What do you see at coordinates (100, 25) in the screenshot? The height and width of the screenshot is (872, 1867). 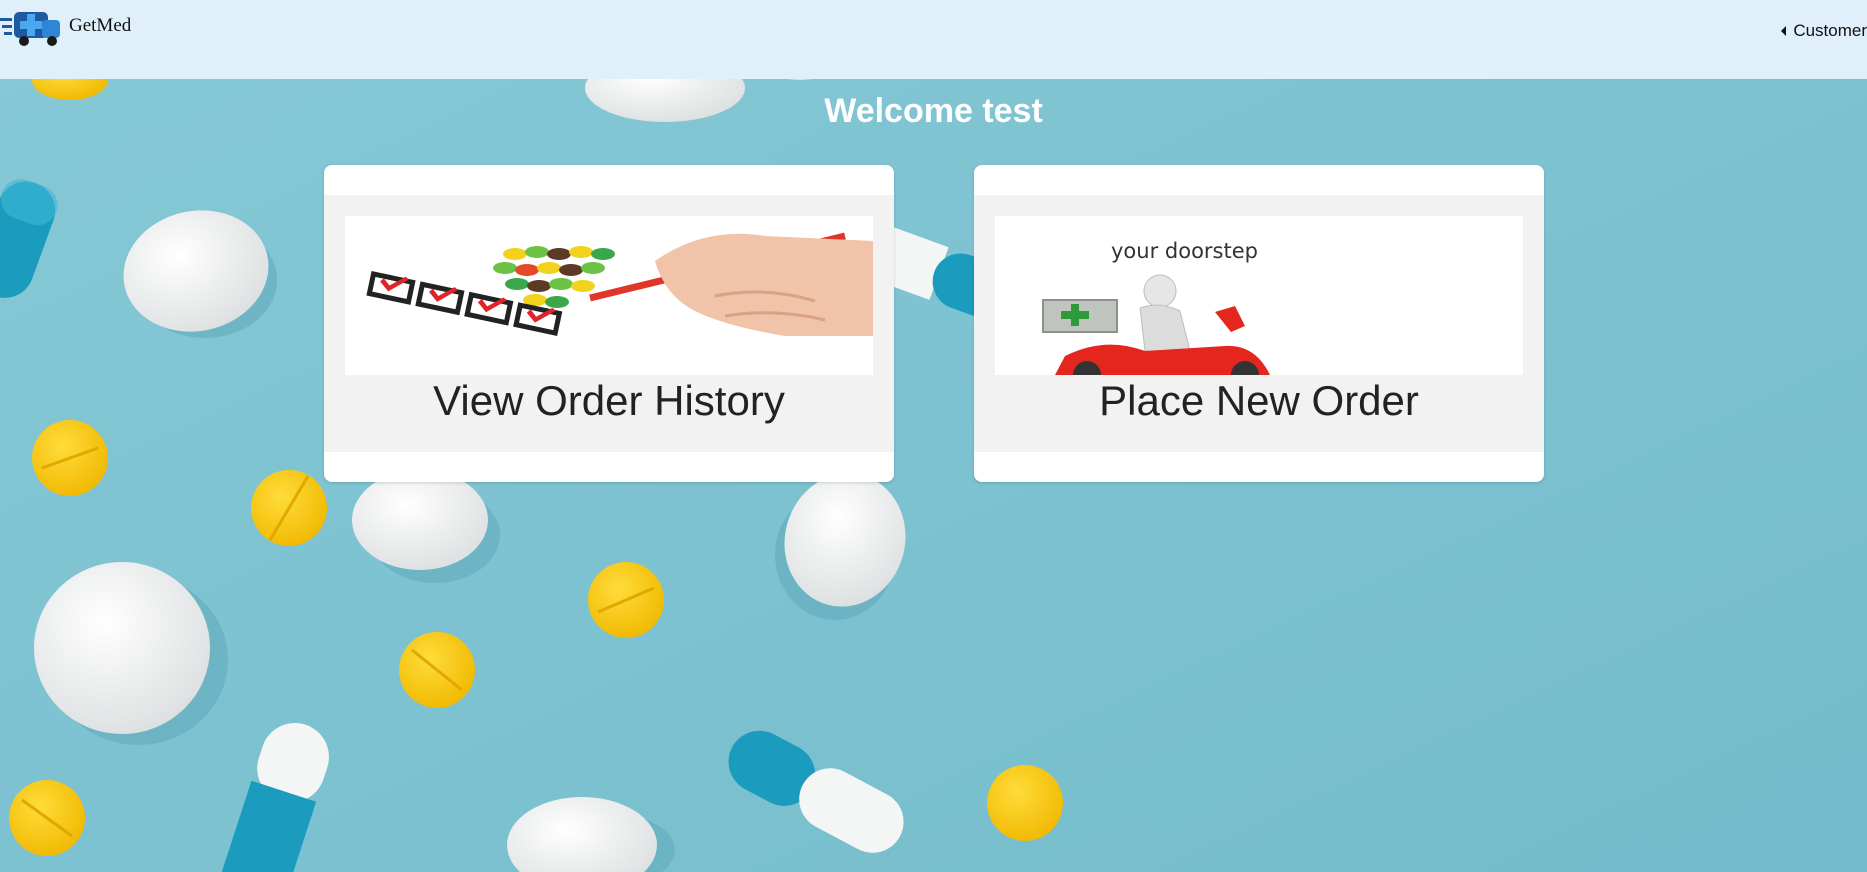 I see `brand-name: GetMed` at bounding box center [100, 25].